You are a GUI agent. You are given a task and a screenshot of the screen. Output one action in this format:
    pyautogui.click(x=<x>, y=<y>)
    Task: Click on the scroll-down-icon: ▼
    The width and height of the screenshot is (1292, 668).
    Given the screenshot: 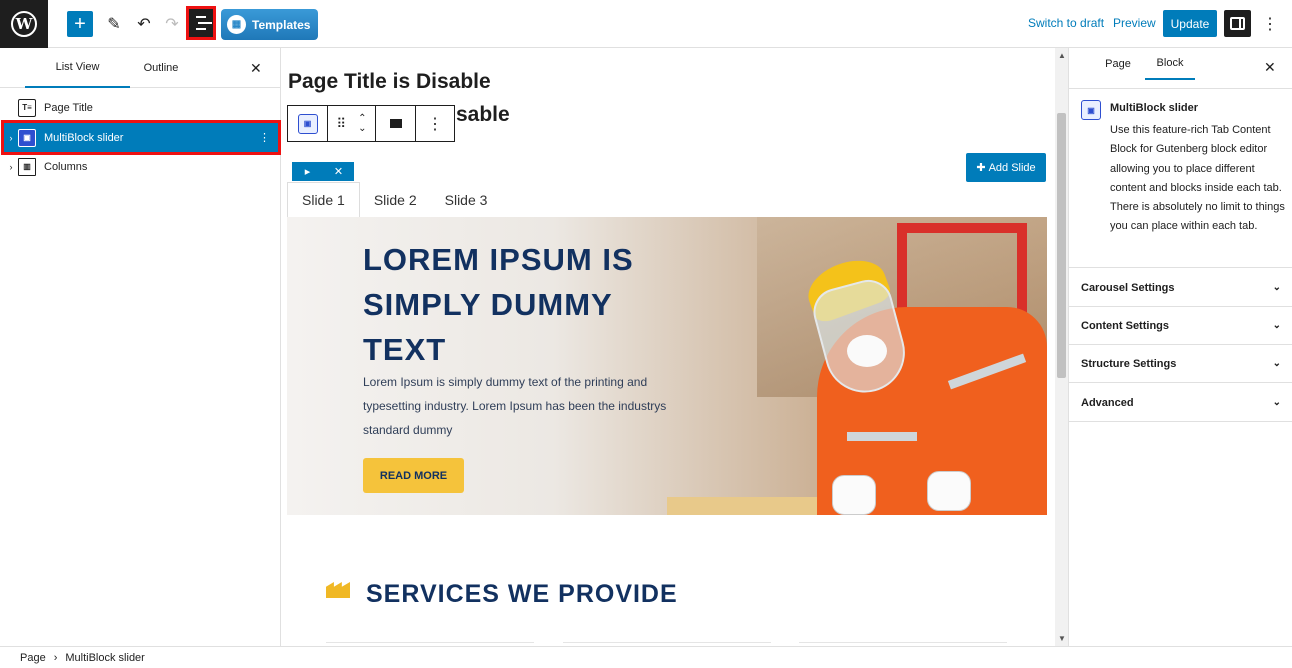 What is the action you would take?
    pyautogui.click(x=1062, y=638)
    